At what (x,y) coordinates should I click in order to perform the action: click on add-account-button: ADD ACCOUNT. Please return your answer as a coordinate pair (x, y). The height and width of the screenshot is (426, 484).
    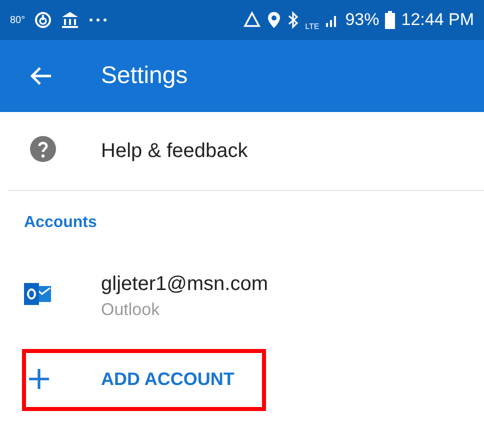
    Looking at the image, I should click on (117, 379).